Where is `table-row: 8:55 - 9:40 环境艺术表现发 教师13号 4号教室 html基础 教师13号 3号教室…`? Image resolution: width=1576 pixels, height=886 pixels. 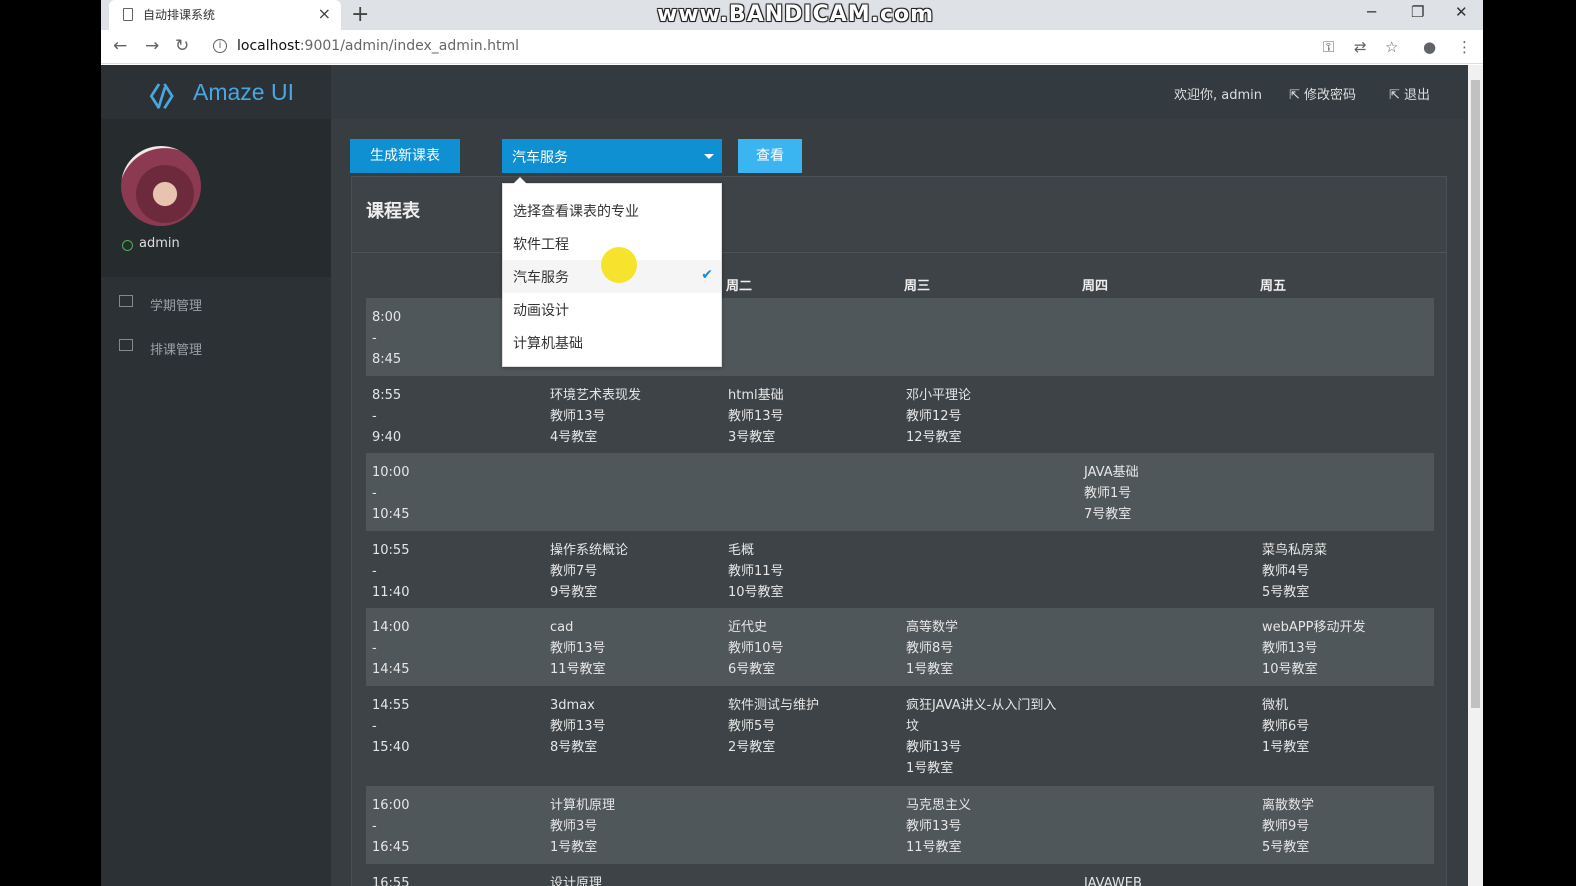 table-row: 8:55 - 9:40 环境艺术表现发 教师13号 4号教室 html基础 教师13号 3号教室… is located at coordinates (900, 414).